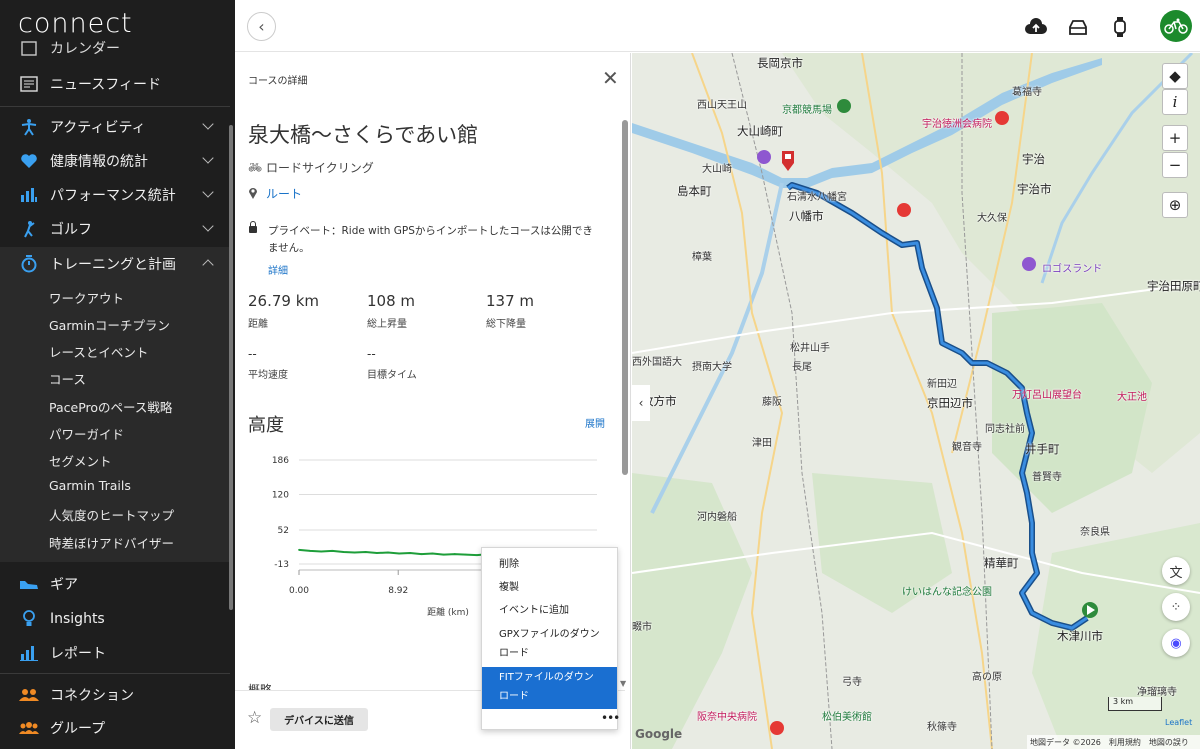 This screenshot has height=749, width=1200. Describe the element at coordinates (1005, 427) in the screenshot. I see `map-place-label: 同志社前` at that location.